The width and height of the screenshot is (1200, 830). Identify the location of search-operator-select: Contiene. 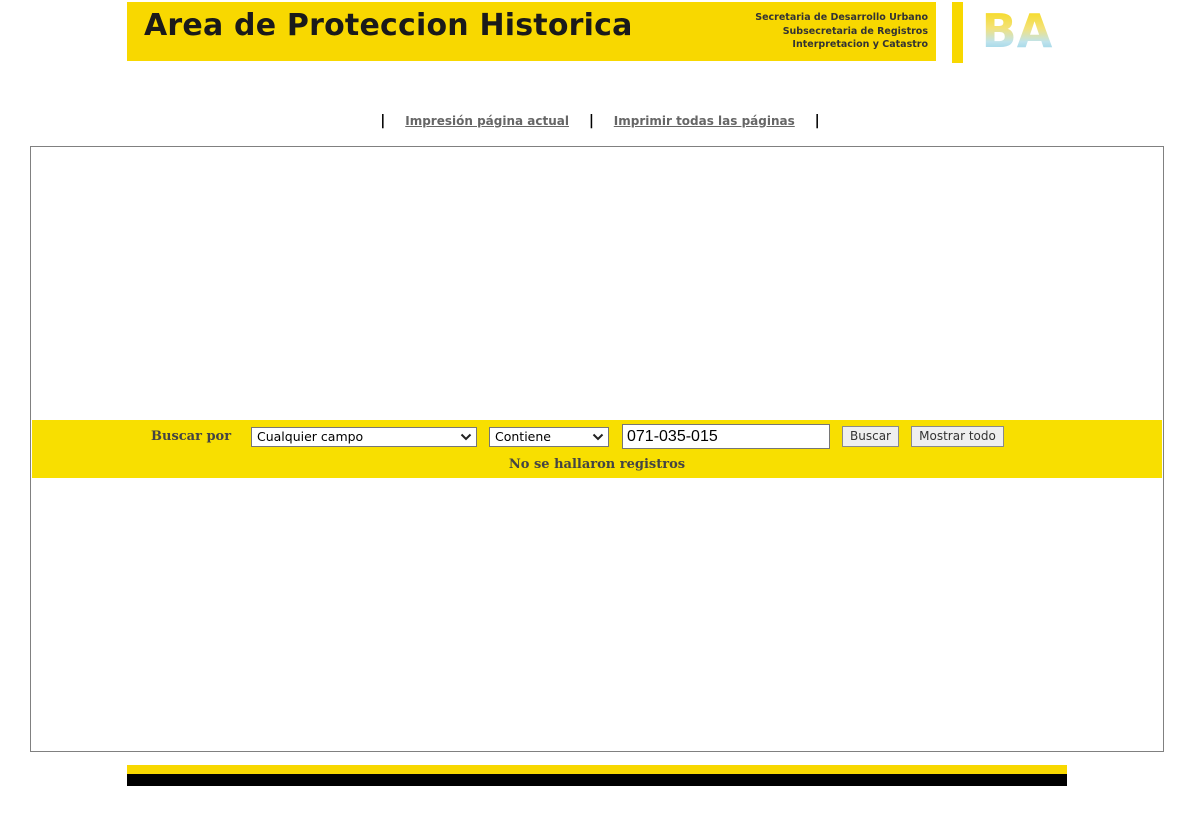
(549, 437).